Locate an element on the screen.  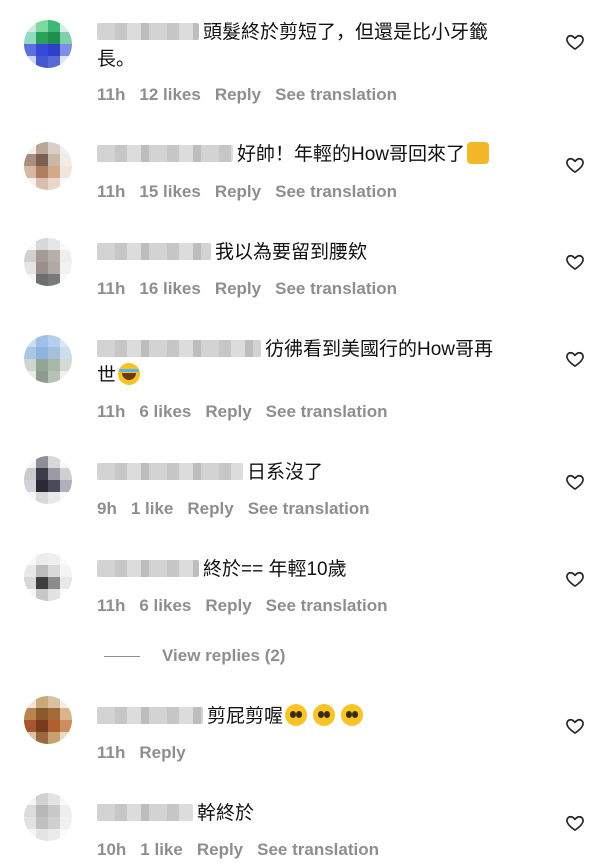
pleading-face-emoji is located at coordinates (352, 715).